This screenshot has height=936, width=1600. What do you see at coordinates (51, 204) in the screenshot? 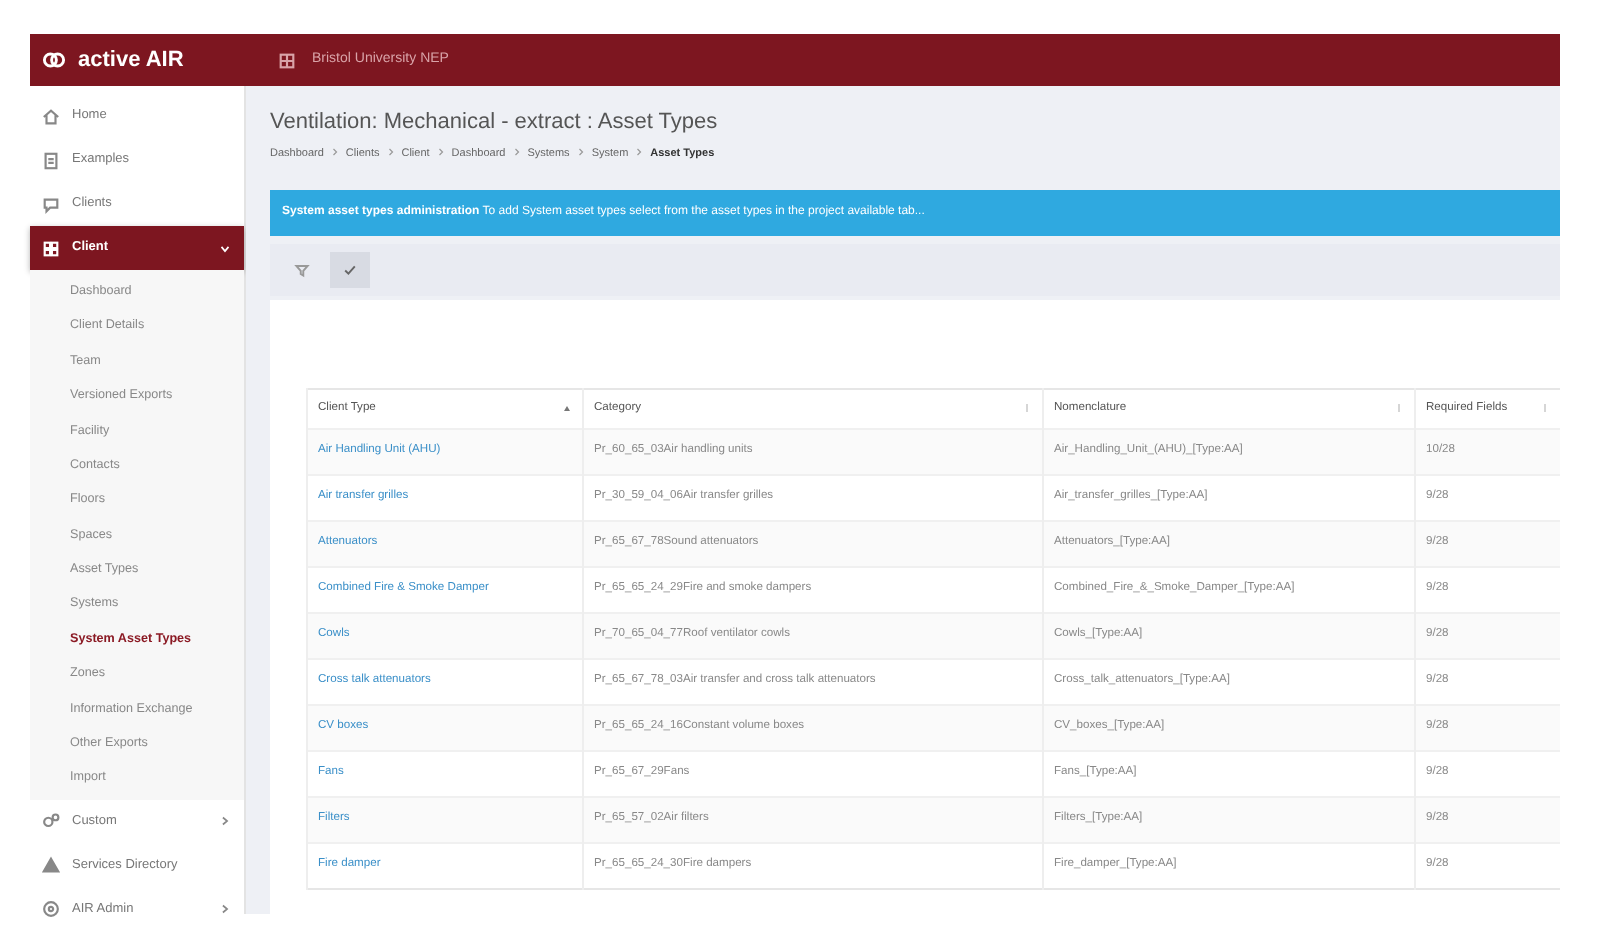
I see `chat-icon` at bounding box center [51, 204].